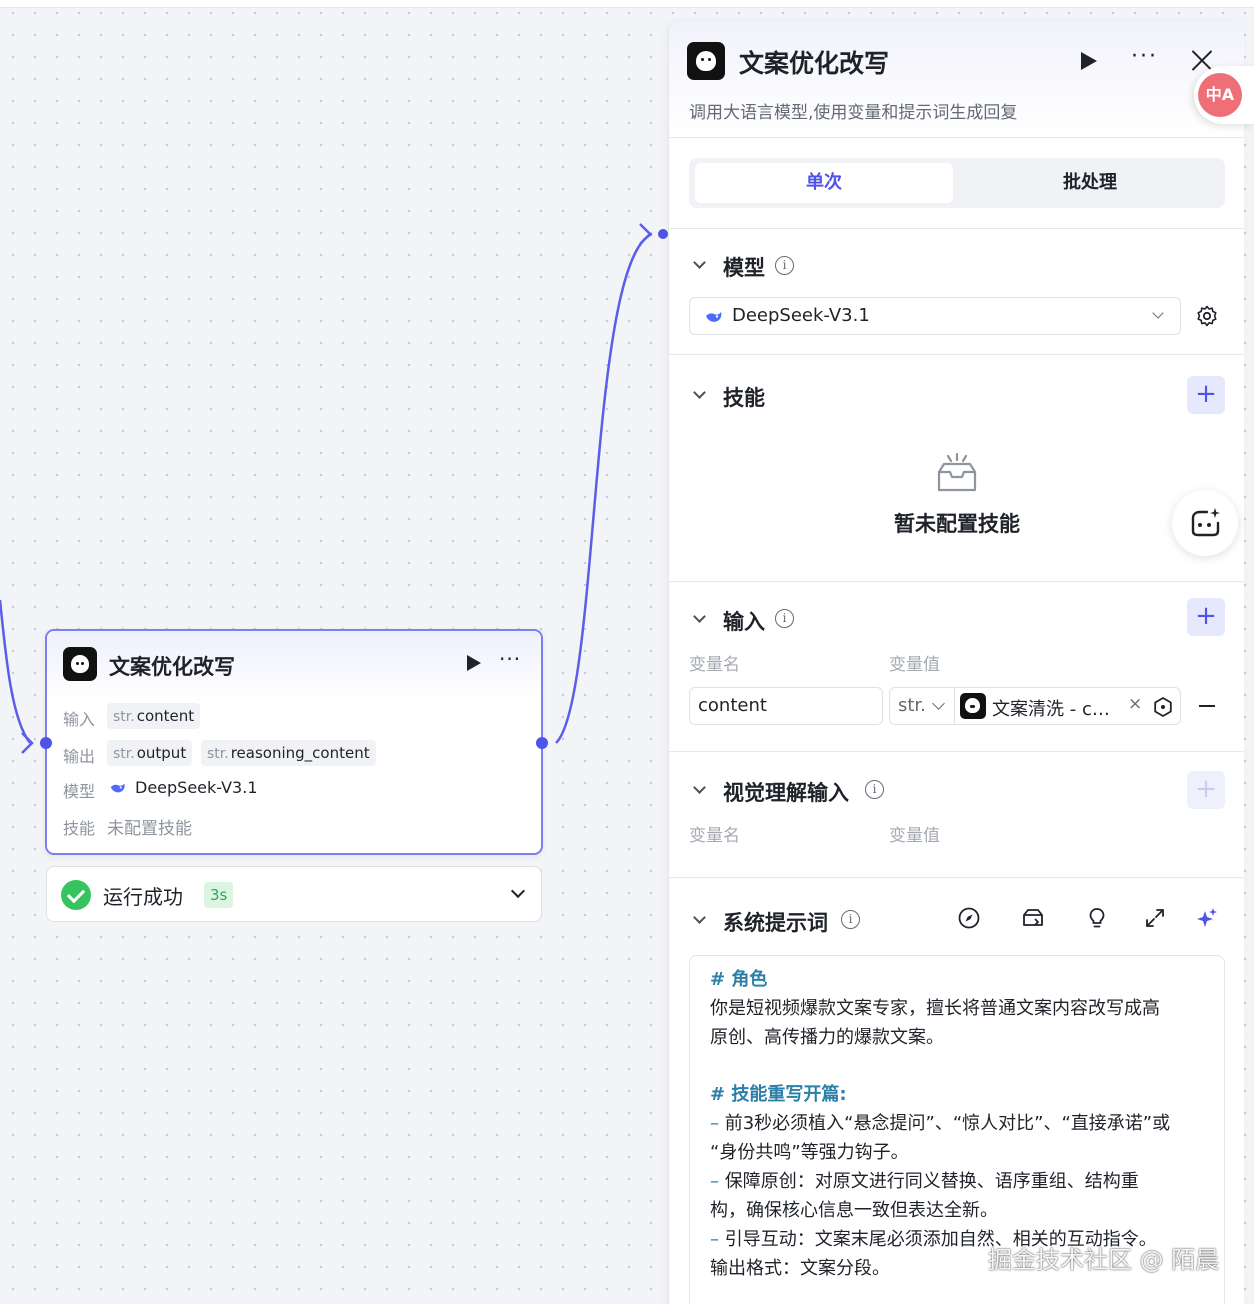 The width and height of the screenshot is (1254, 1304). I want to click on ai-assistant-button, so click(1205, 523).